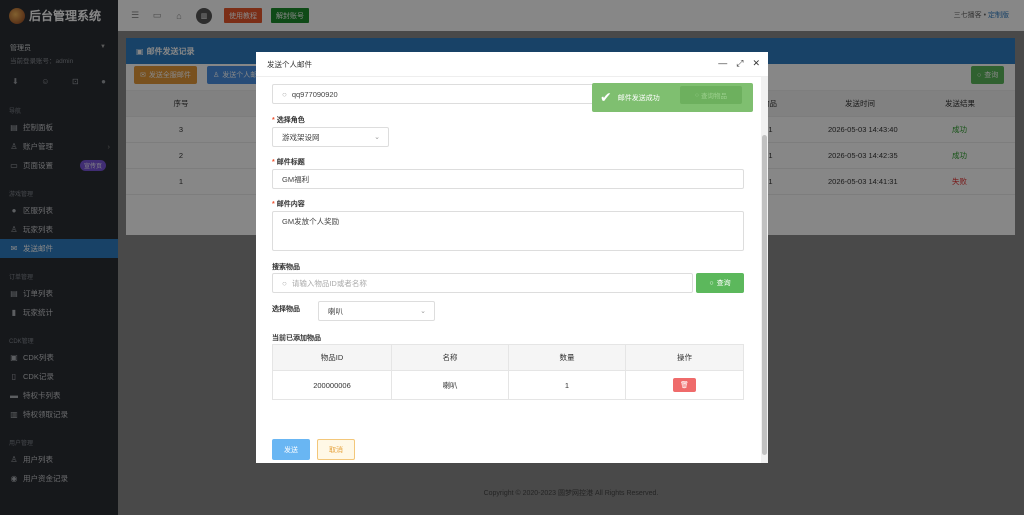 Image resolution: width=1024 pixels, height=515 pixels. What do you see at coordinates (376, 311) in the screenshot?
I see `item-select: 喇叭 ⌄` at bounding box center [376, 311].